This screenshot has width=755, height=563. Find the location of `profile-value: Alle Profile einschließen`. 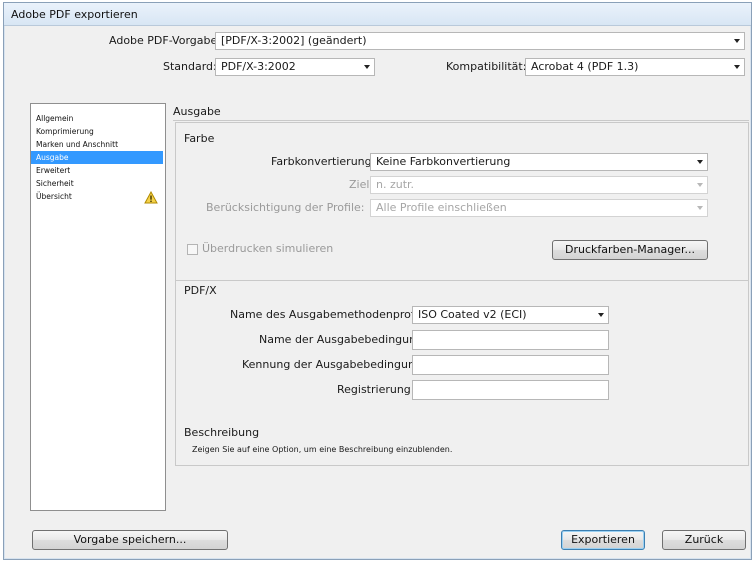

profile-value: Alle Profile einschließen is located at coordinates (441, 207).